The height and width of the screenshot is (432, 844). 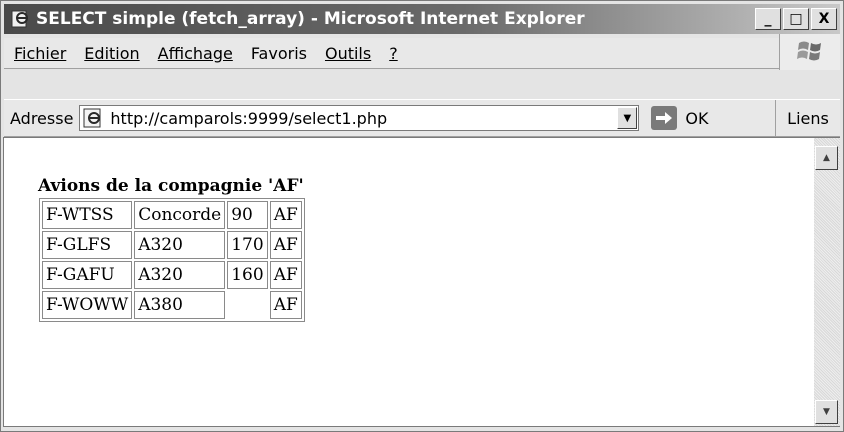 What do you see at coordinates (664, 118) in the screenshot?
I see `go-arrow-icon` at bounding box center [664, 118].